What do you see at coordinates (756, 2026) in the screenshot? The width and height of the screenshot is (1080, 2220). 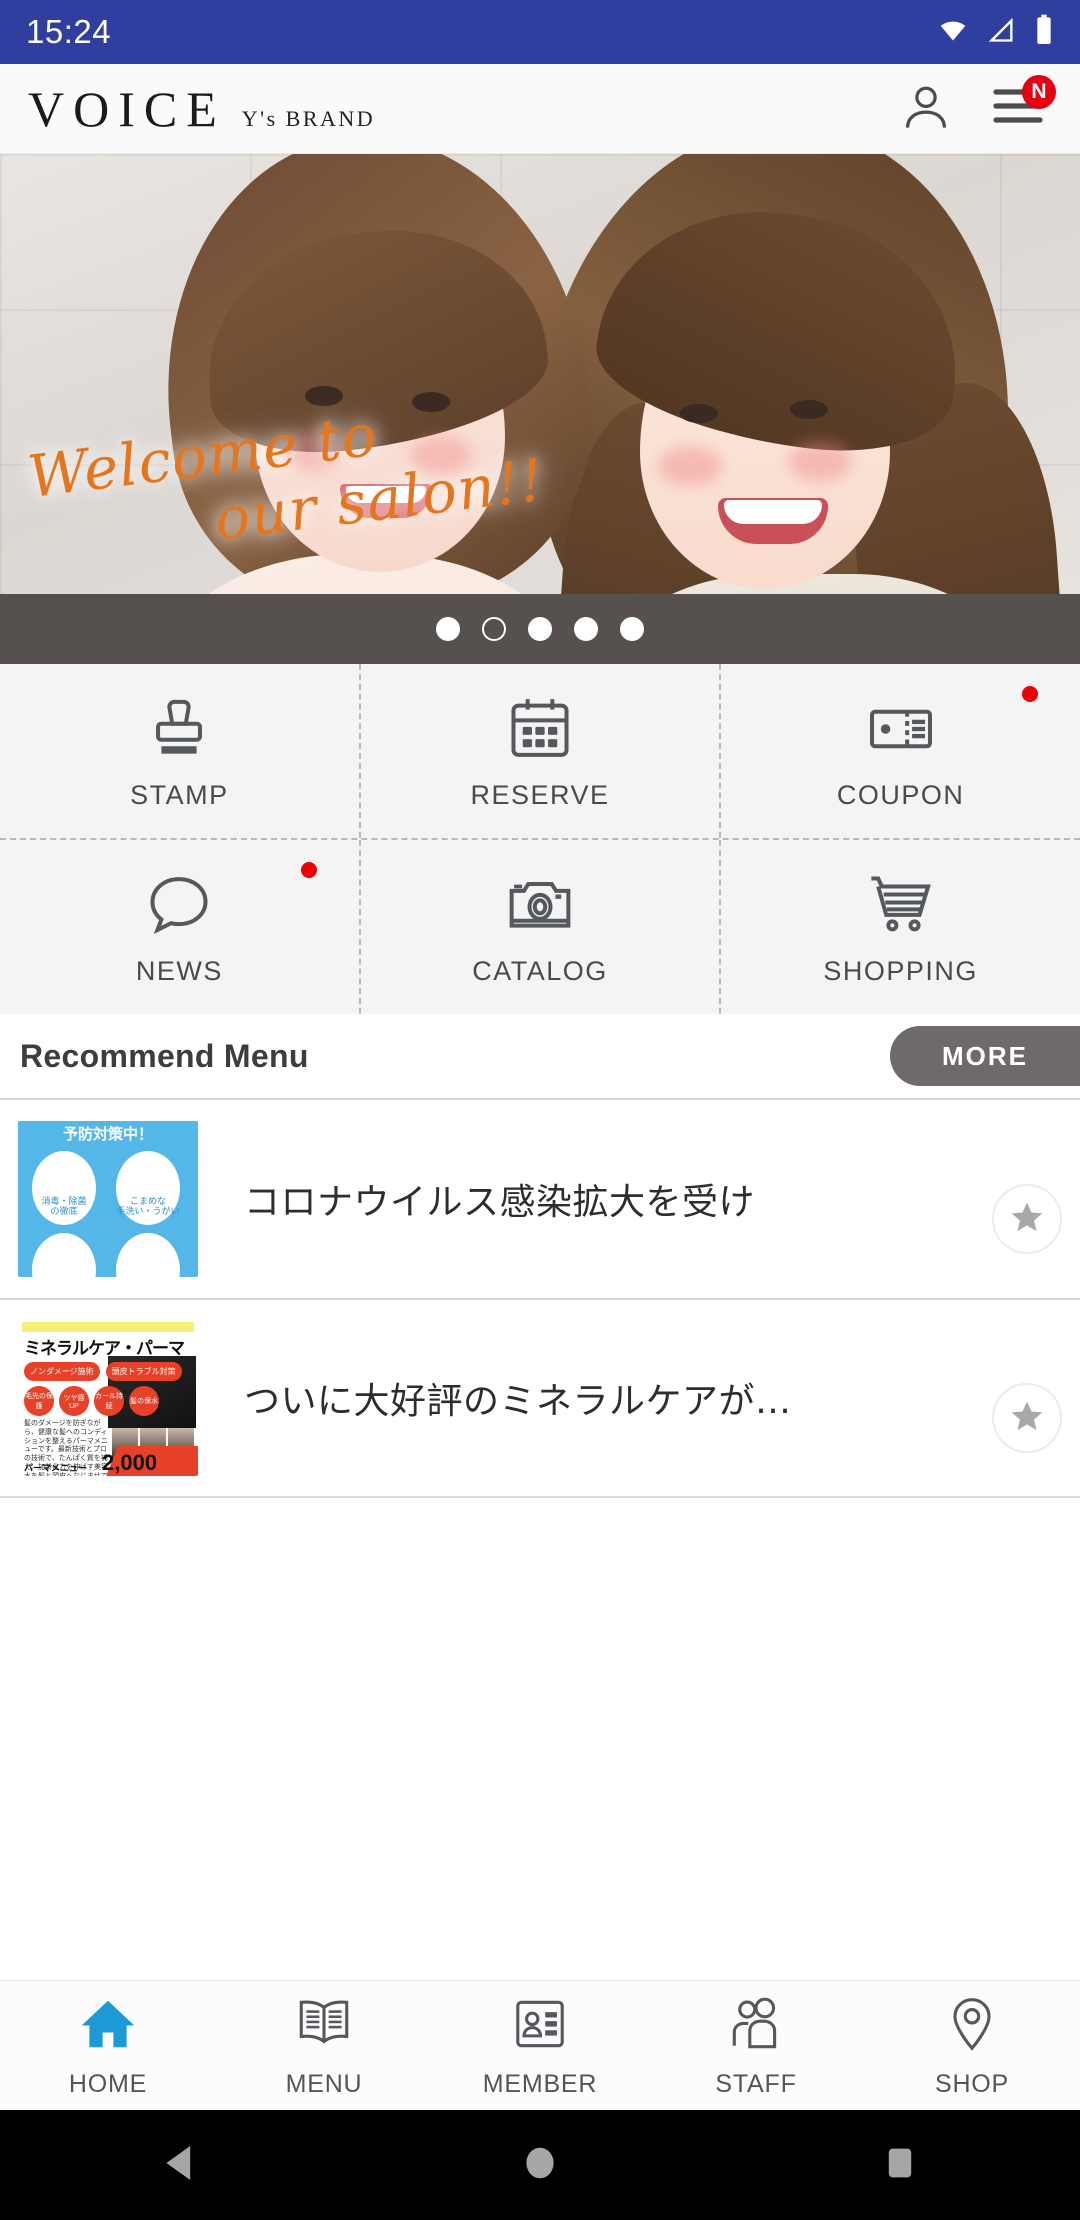 I see `people-icon` at bounding box center [756, 2026].